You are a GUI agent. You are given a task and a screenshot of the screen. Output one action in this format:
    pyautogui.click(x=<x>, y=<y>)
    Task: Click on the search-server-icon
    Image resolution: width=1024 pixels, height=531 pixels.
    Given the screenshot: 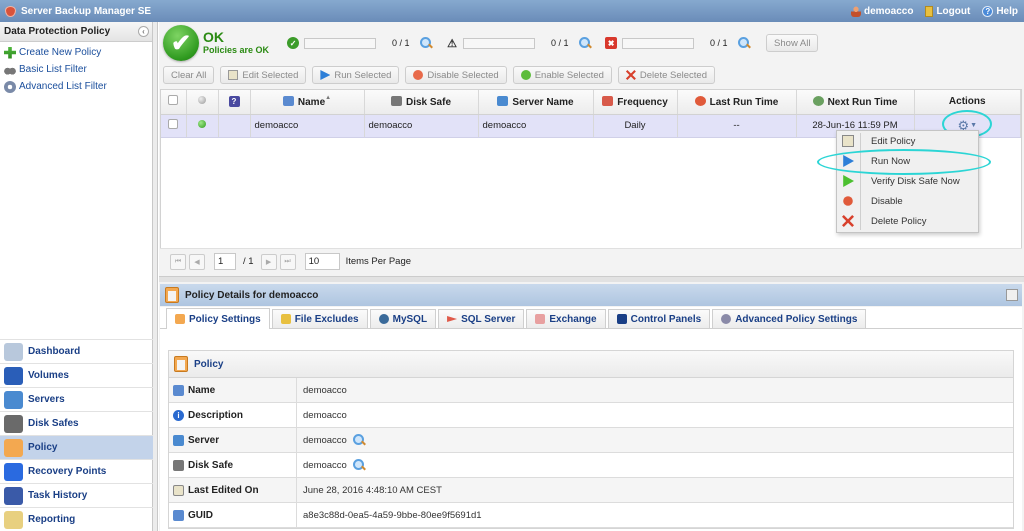 What is the action you would take?
    pyautogui.click(x=358, y=440)
    